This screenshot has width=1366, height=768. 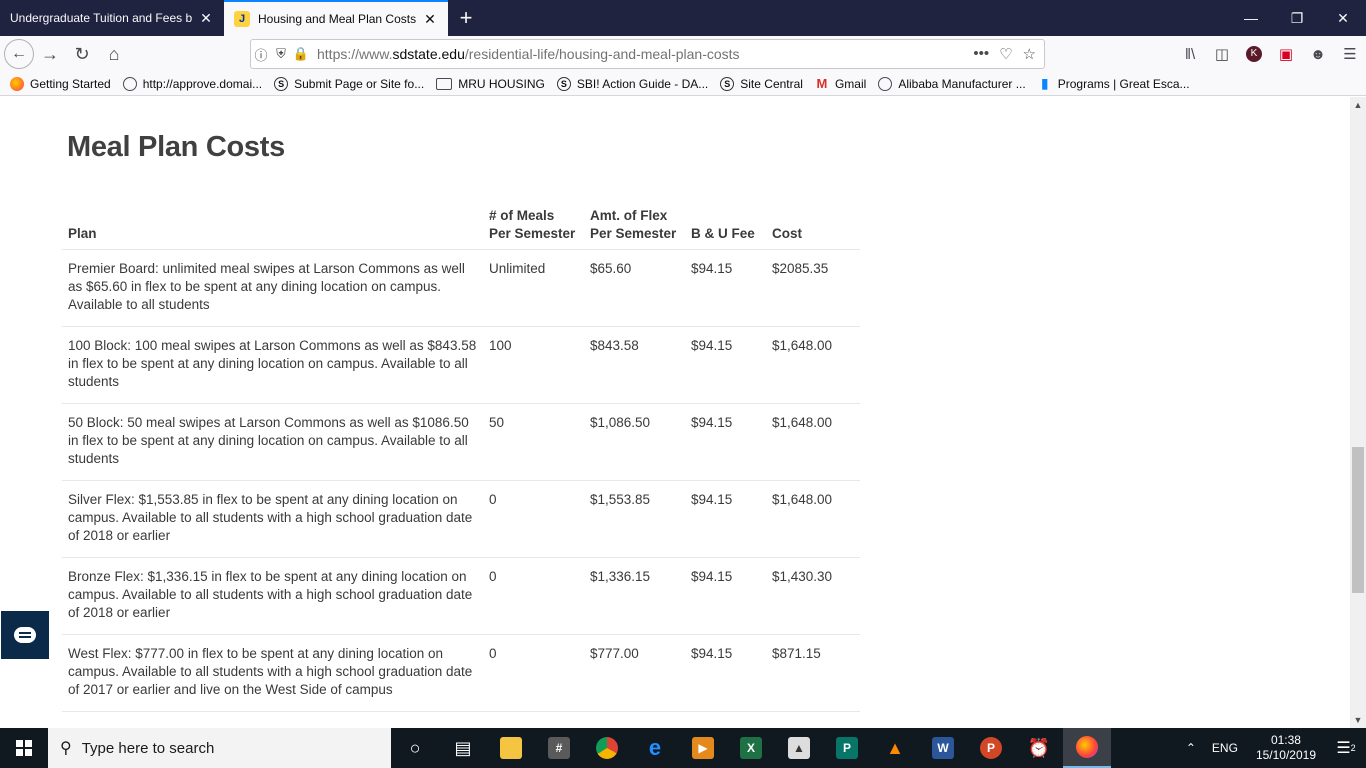 What do you see at coordinates (634, 596) in the screenshot?
I see `flex-cell: $1,336.15` at bounding box center [634, 596].